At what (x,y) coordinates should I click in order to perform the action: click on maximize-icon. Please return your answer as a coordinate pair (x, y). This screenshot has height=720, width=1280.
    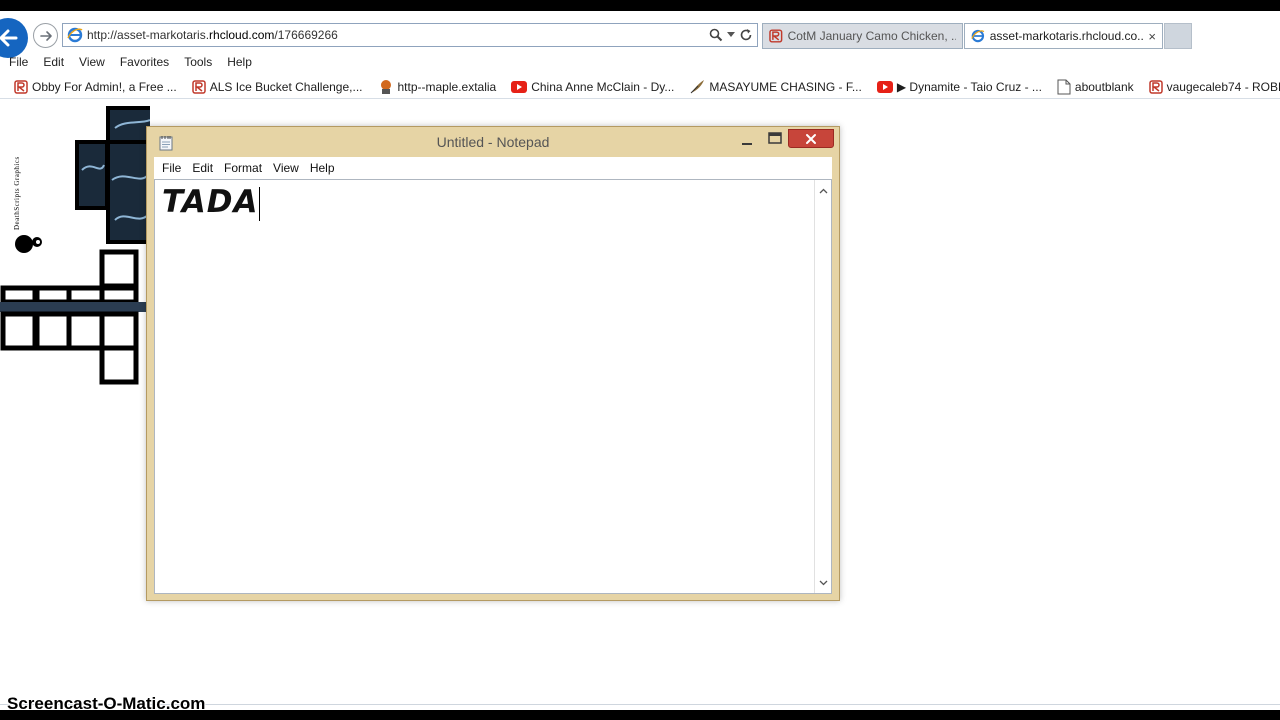
    Looking at the image, I should click on (775, 139).